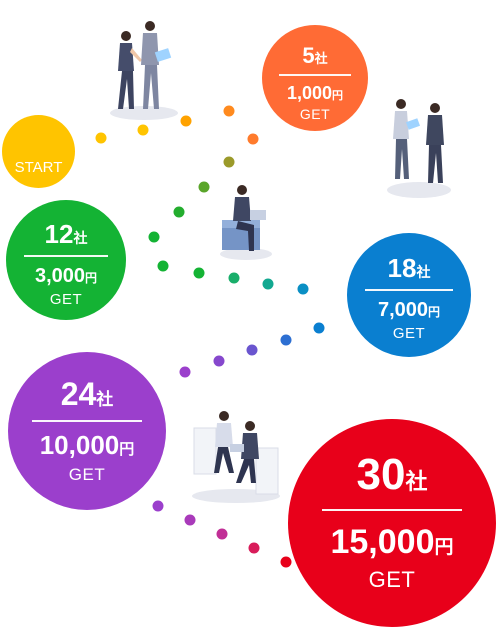 The image size is (500, 632). What do you see at coordinates (315, 92) in the screenshot?
I see `milestone-amount: 1,000円` at bounding box center [315, 92].